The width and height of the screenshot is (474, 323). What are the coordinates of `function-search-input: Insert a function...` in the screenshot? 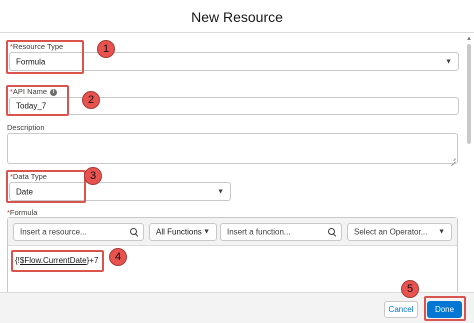 It's located at (281, 232).